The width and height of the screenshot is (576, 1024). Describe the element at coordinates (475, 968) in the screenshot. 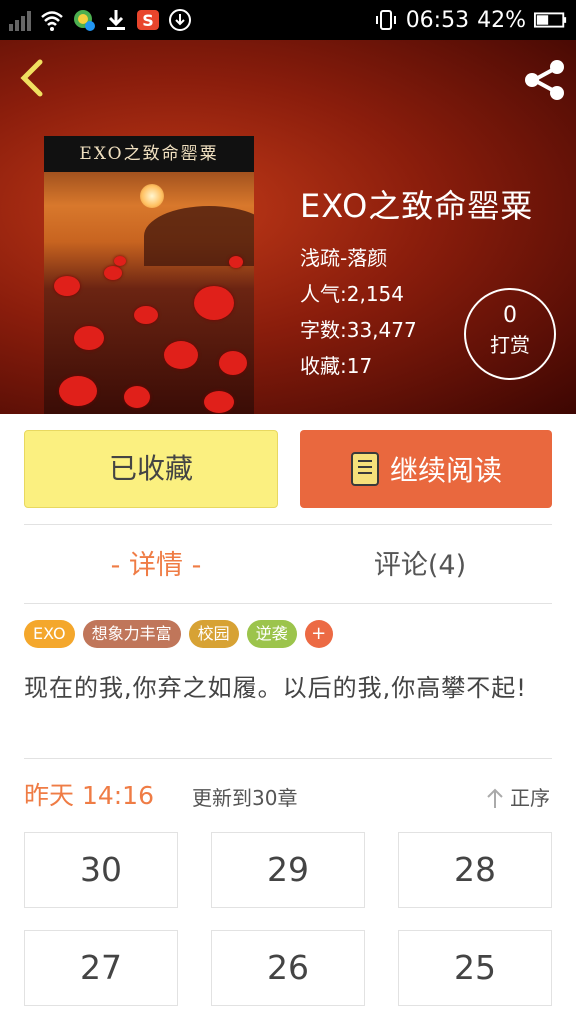

I see `chapter-button: 25` at that location.